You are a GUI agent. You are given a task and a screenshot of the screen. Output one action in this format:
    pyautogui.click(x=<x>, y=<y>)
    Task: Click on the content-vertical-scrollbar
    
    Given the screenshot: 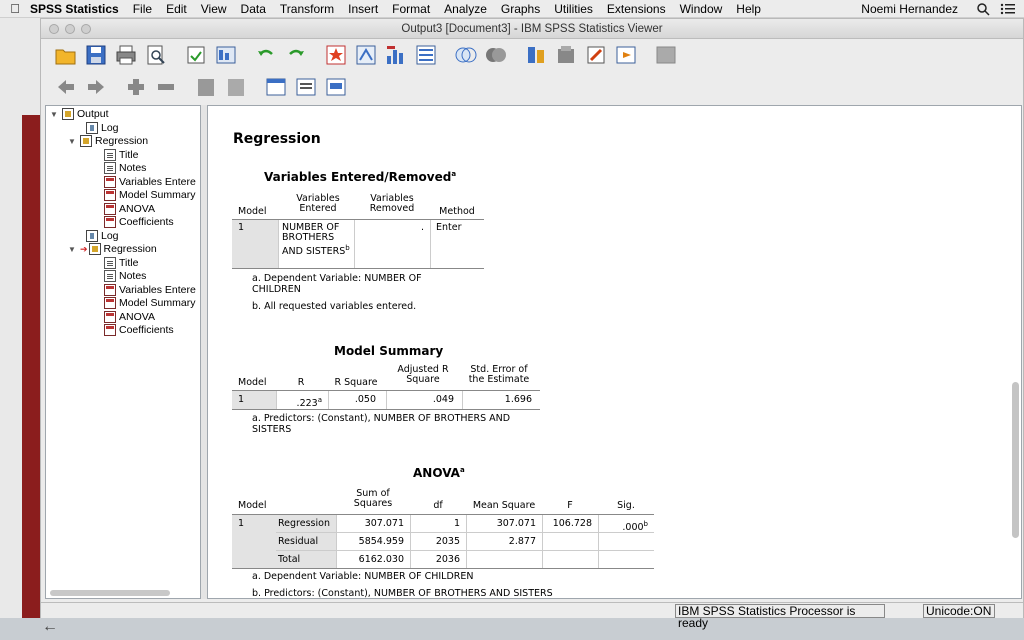 What is the action you would take?
    pyautogui.click(x=1015, y=460)
    